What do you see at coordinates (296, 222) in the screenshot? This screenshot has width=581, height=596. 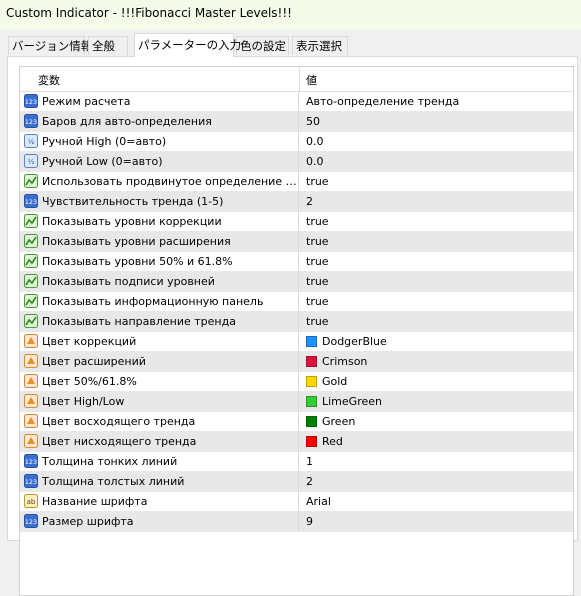 I see `parameter-row: Показывать уровни коррекции true` at bounding box center [296, 222].